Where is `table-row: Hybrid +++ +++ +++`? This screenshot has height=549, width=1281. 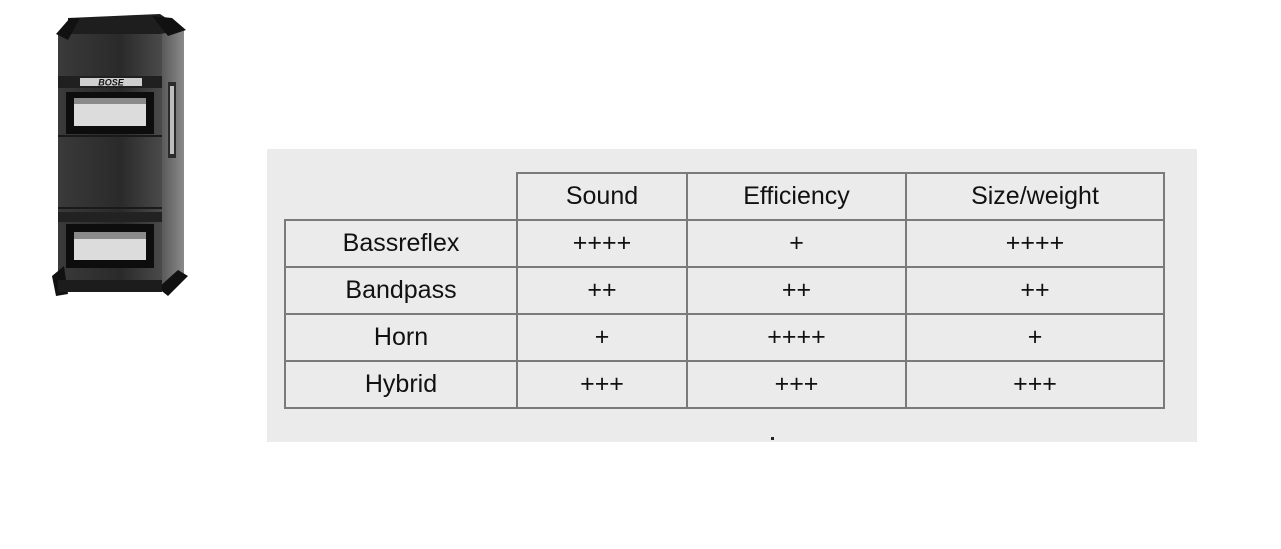 table-row: Hybrid +++ +++ +++ is located at coordinates (724, 384).